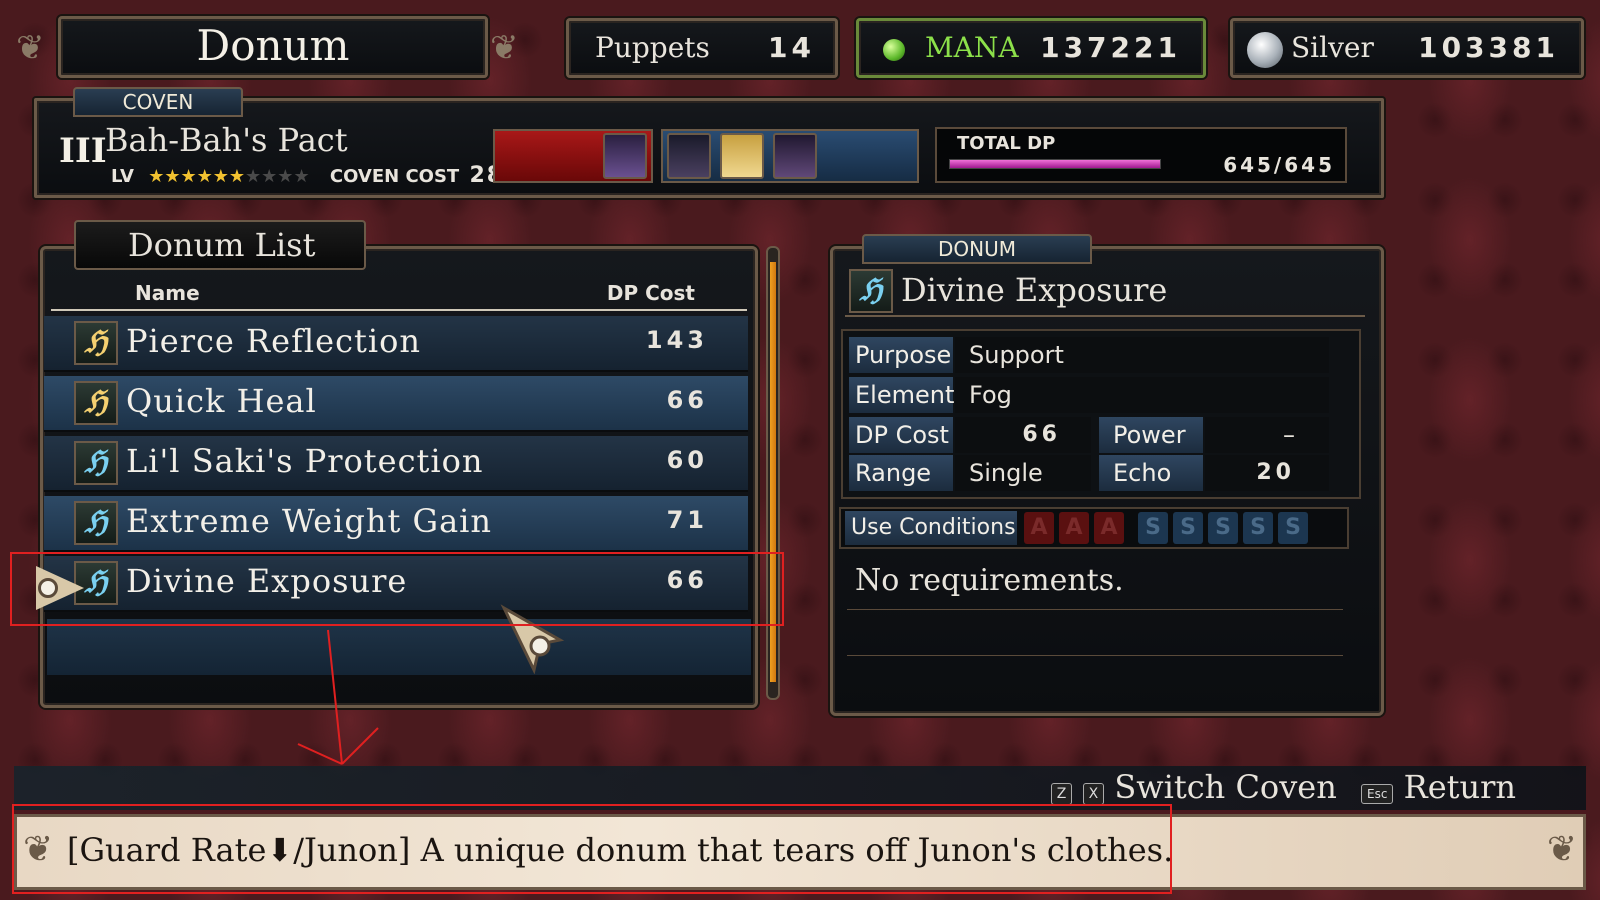 Image resolution: width=1600 pixels, height=900 pixels. I want to click on mana-panel: MANA 137221, so click(1031, 48).